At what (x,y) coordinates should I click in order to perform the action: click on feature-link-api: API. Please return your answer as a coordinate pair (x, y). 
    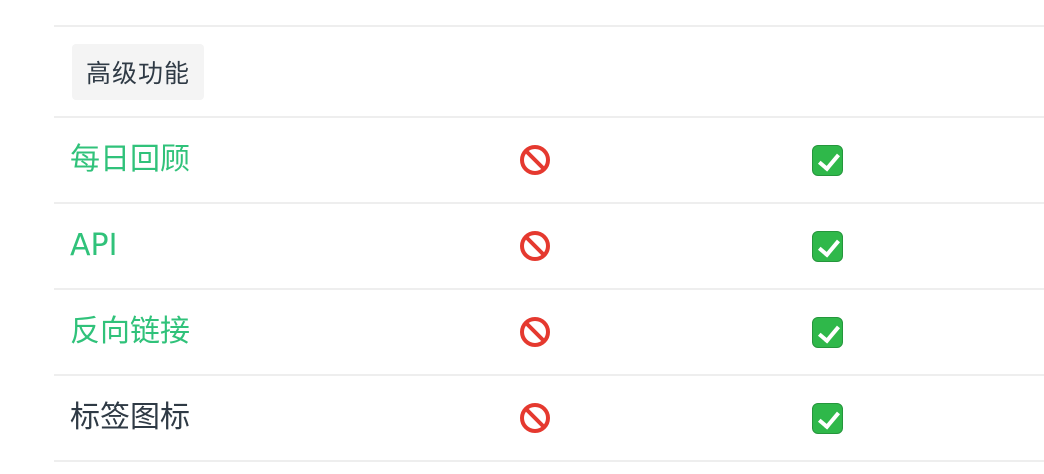
    Looking at the image, I should click on (93, 246).